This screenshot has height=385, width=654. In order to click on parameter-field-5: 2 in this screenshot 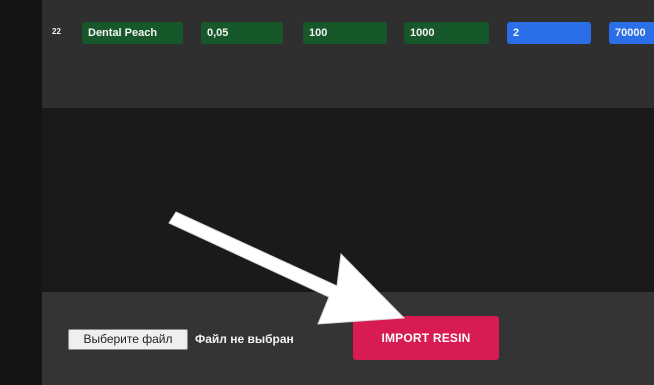, I will do `click(549, 33)`.